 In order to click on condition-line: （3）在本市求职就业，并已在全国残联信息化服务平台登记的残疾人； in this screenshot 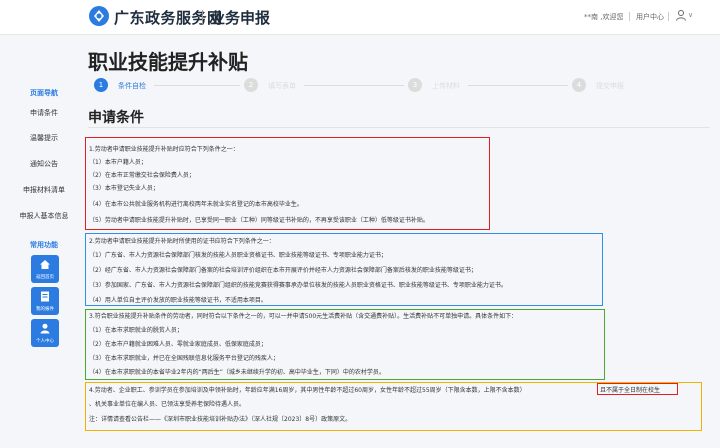, I will do `click(184, 358)`.